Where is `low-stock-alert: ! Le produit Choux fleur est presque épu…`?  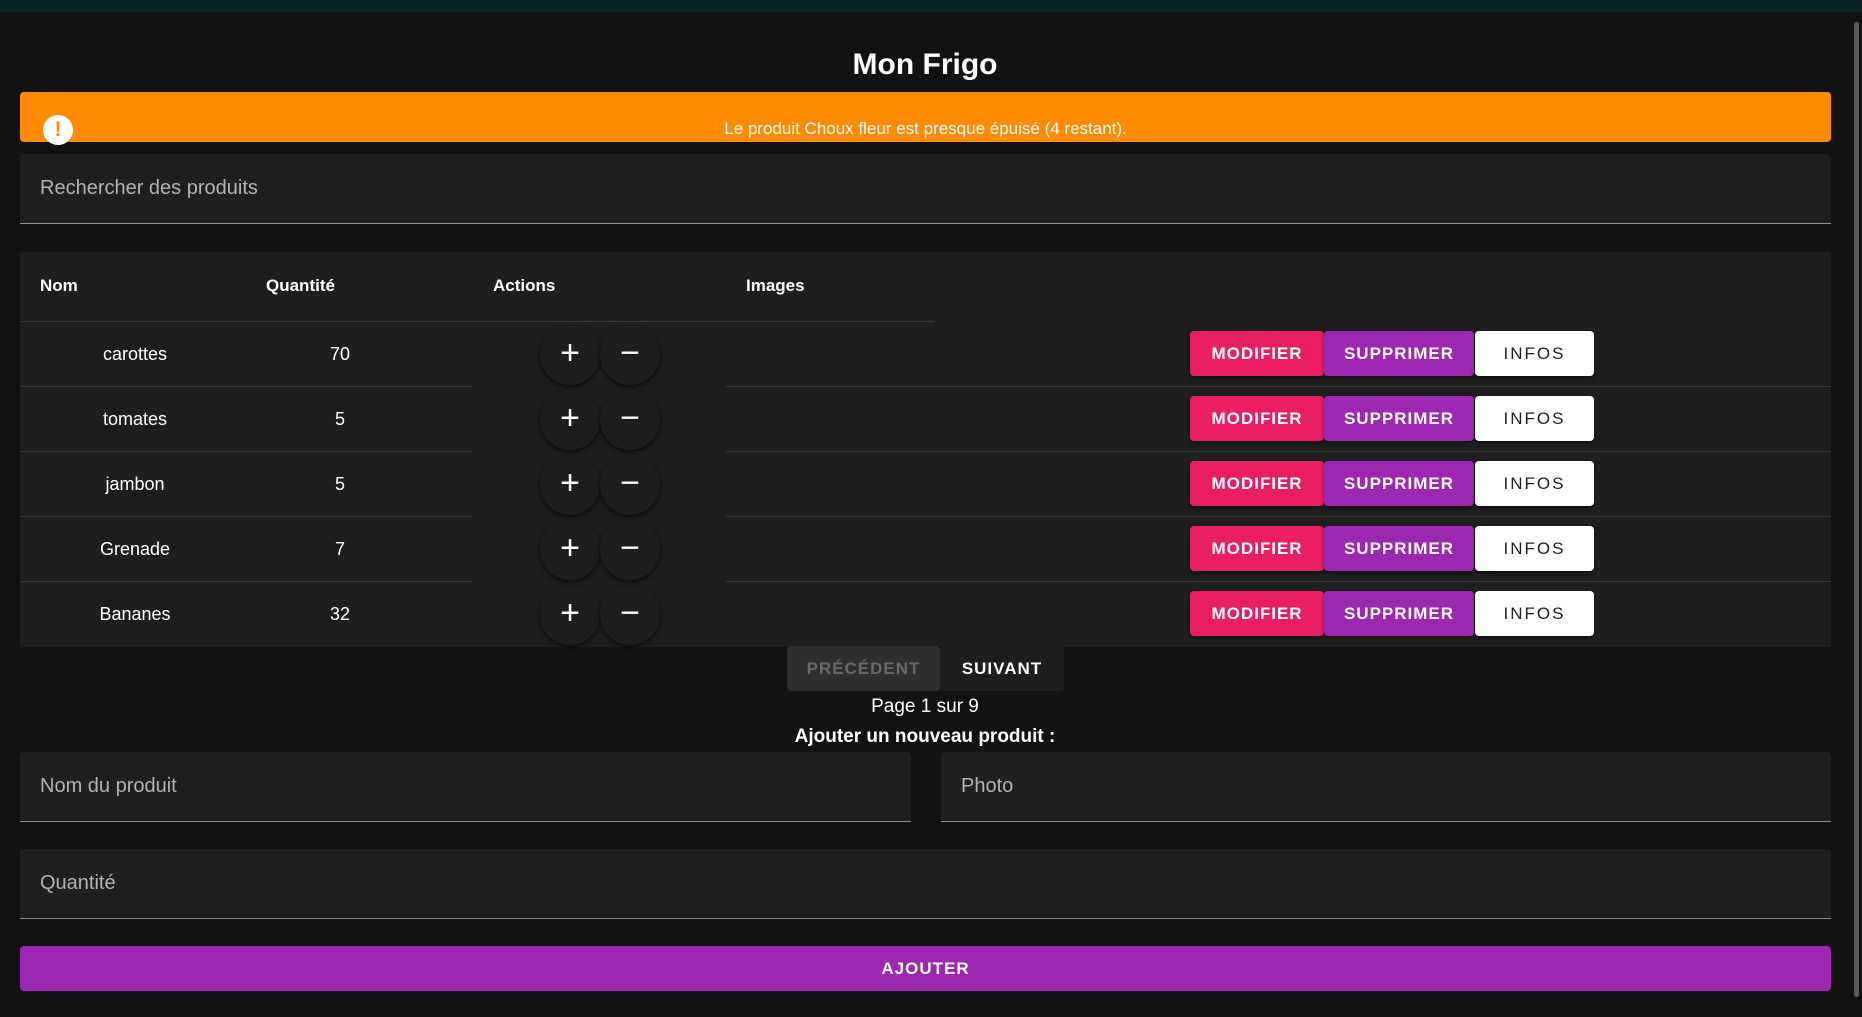 low-stock-alert: ! Le produit Choux fleur est presque épu… is located at coordinates (925, 118).